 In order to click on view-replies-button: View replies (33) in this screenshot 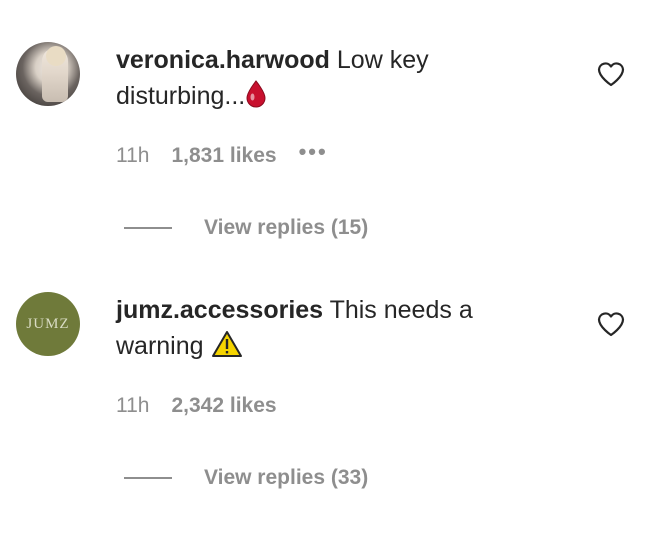, I will do `click(246, 478)`.